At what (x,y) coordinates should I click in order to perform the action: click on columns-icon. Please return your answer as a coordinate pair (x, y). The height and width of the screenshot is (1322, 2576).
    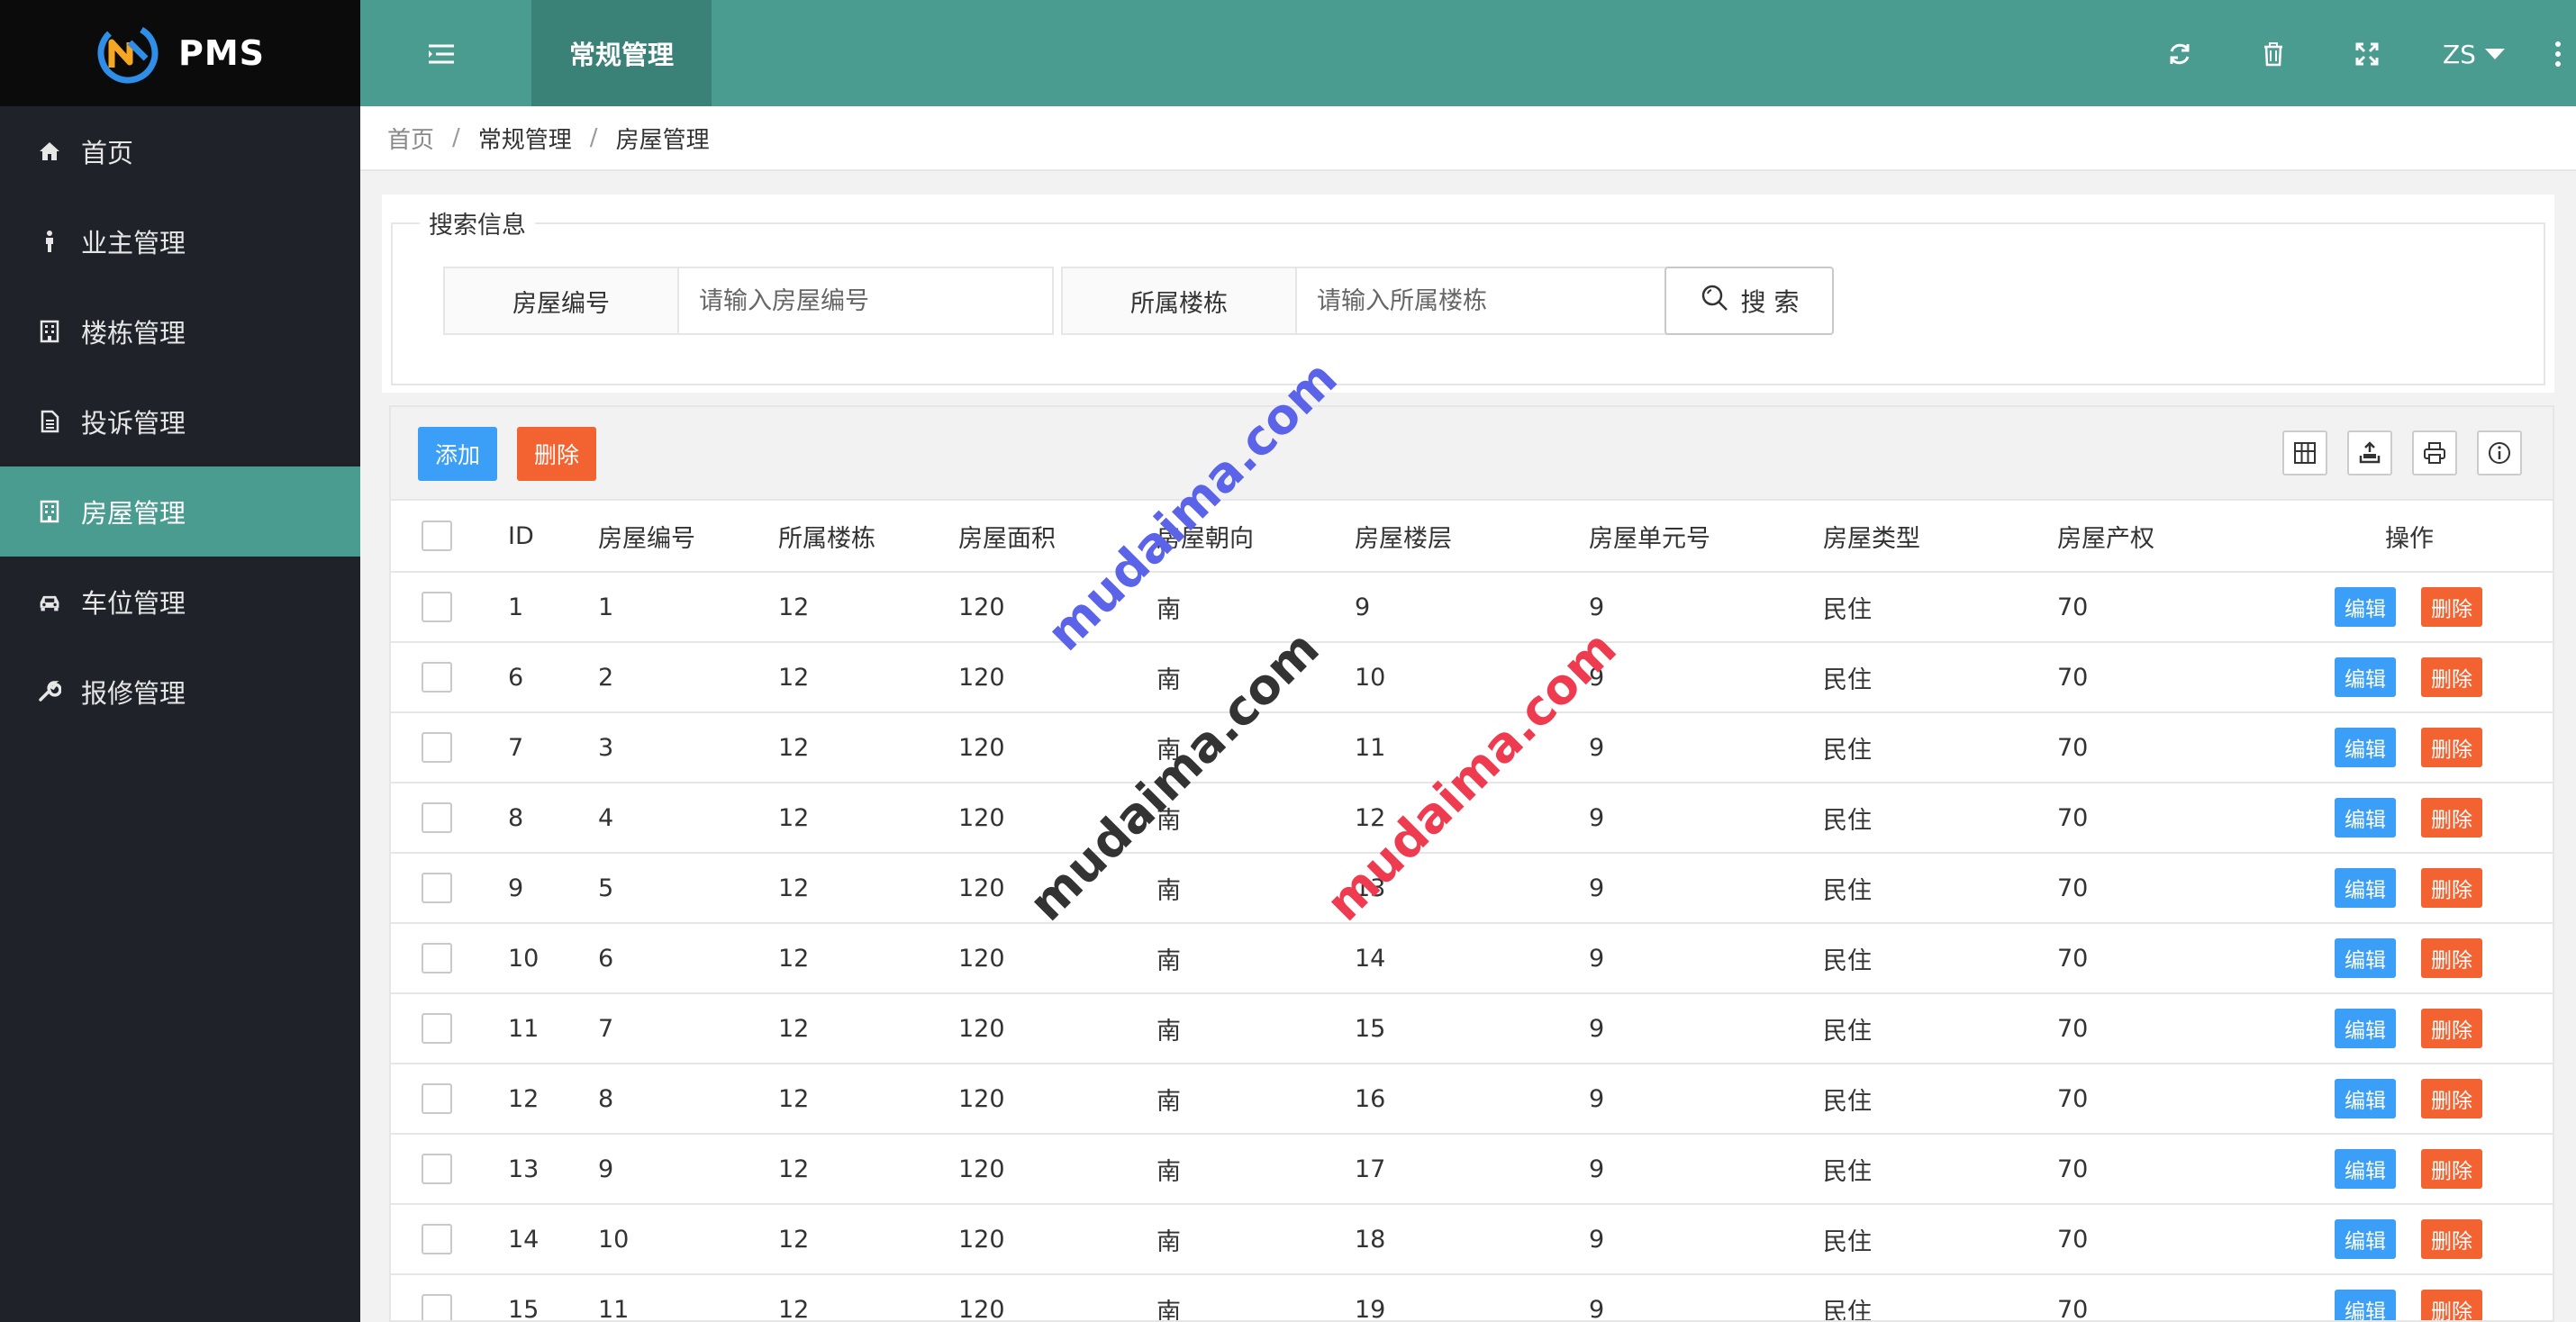
    Looking at the image, I should click on (2304, 452).